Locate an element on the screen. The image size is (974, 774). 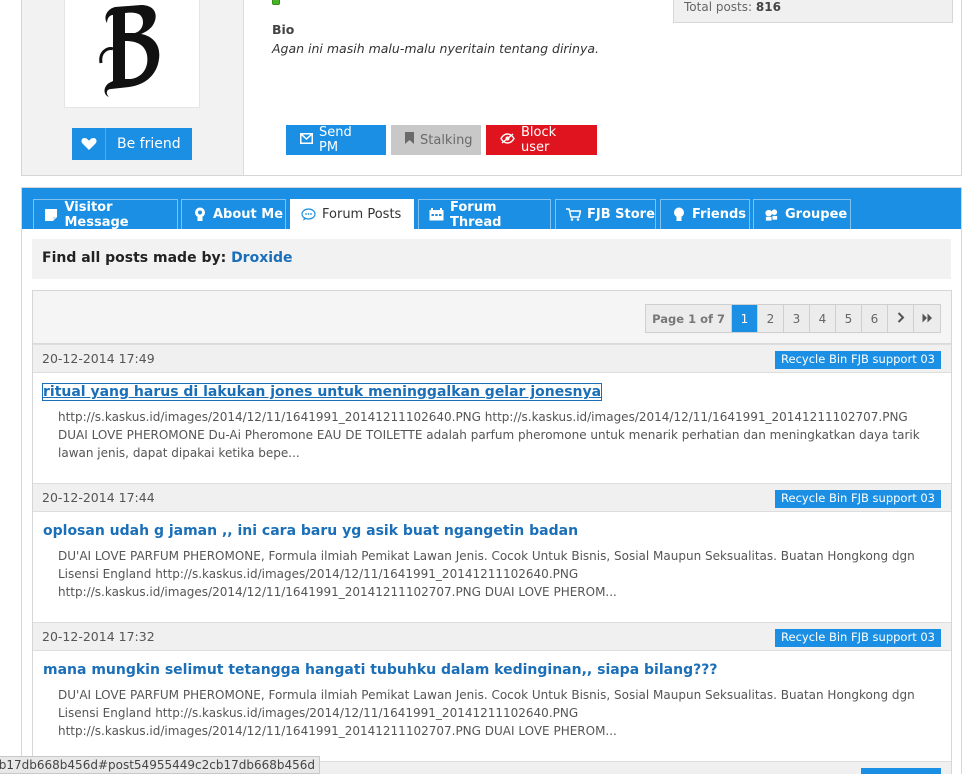
chevron-right-icon is located at coordinates (901, 318).